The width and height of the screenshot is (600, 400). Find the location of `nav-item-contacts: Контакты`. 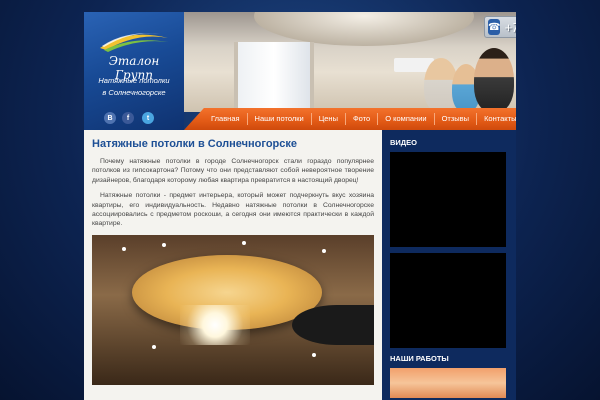

nav-item-contacts: Контакты is located at coordinates (496, 119).